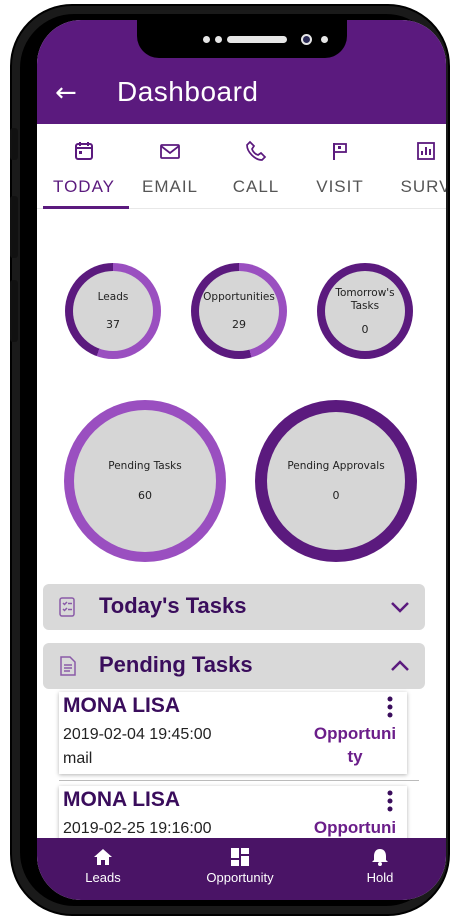 The image size is (459, 923). I want to click on tomorrows-tasks-stat: Tomorrow's Tasks 0, so click(365, 311).